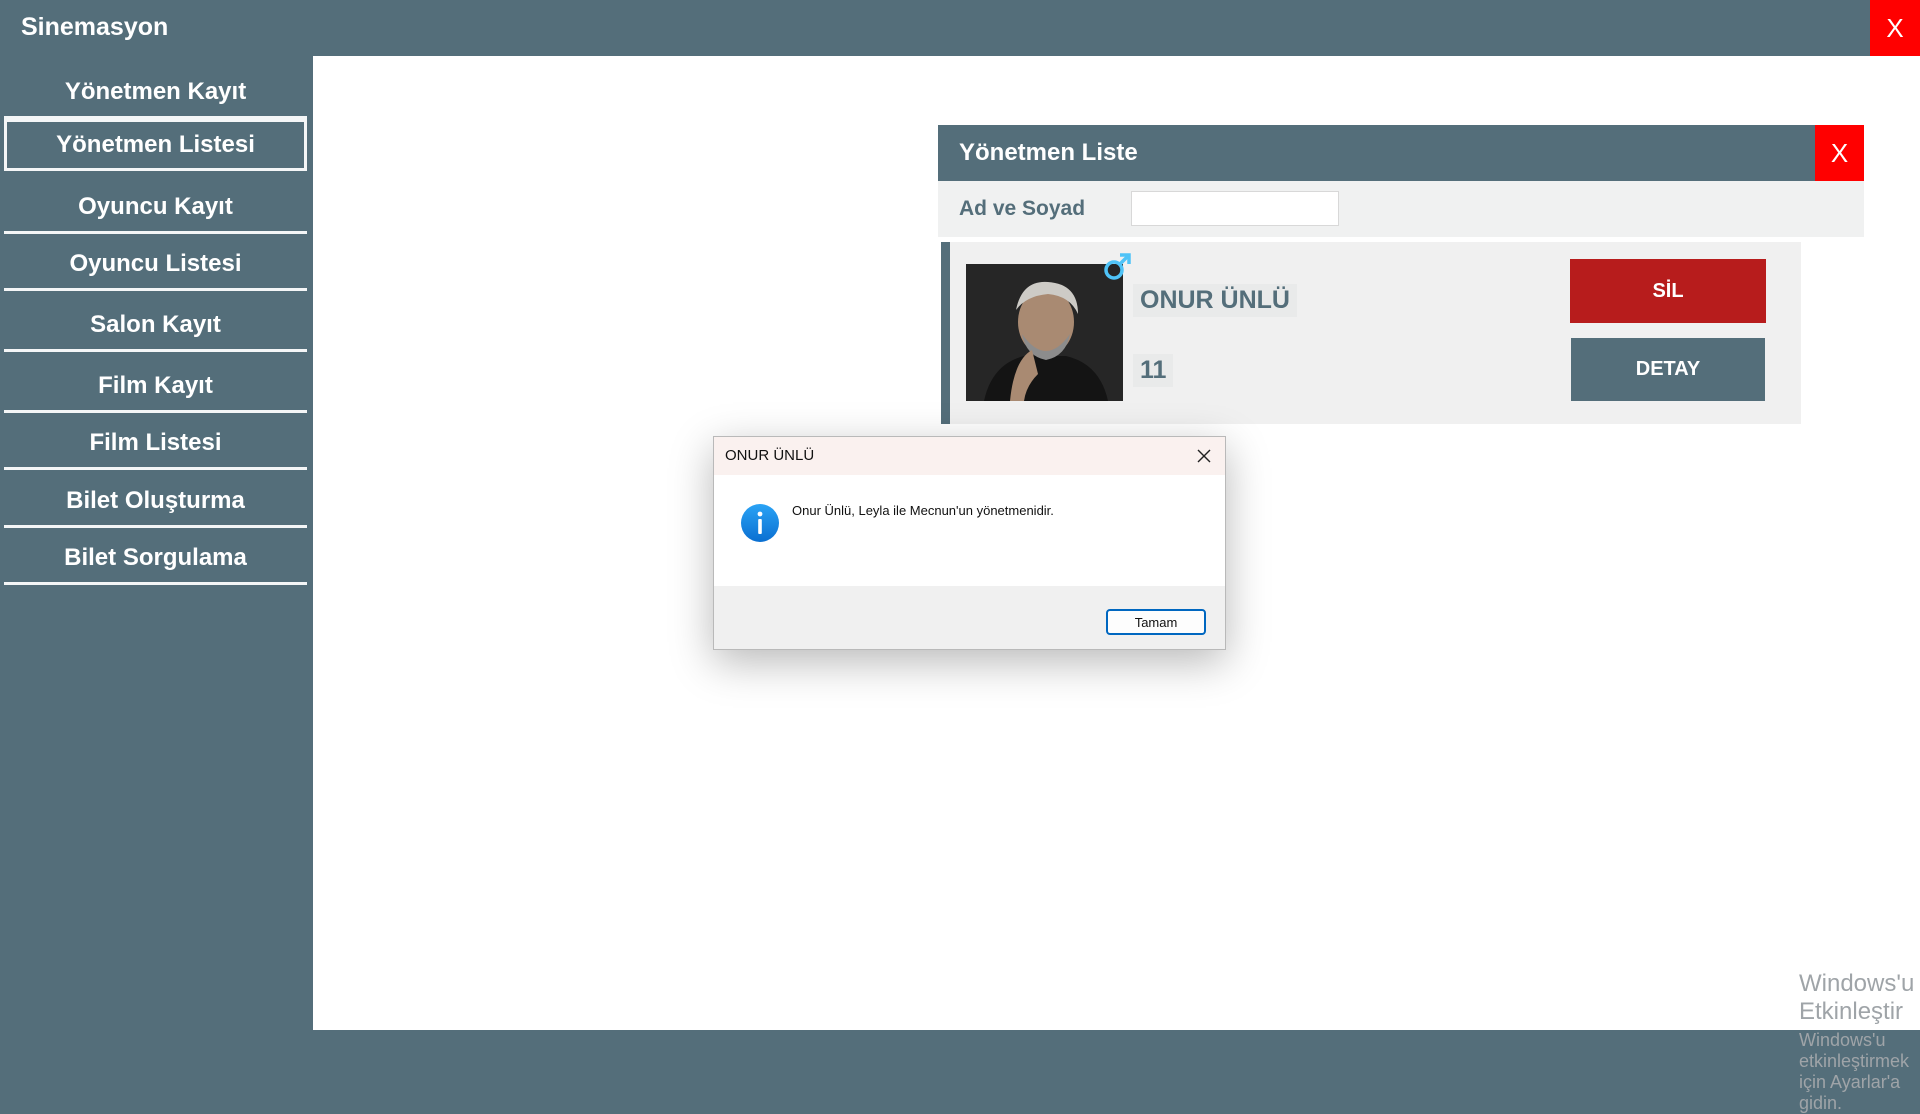 The height and width of the screenshot is (1114, 1920). Describe the element at coordinates (1117, 266) in the screenshot. I see `male-symbol-icon` at that location.